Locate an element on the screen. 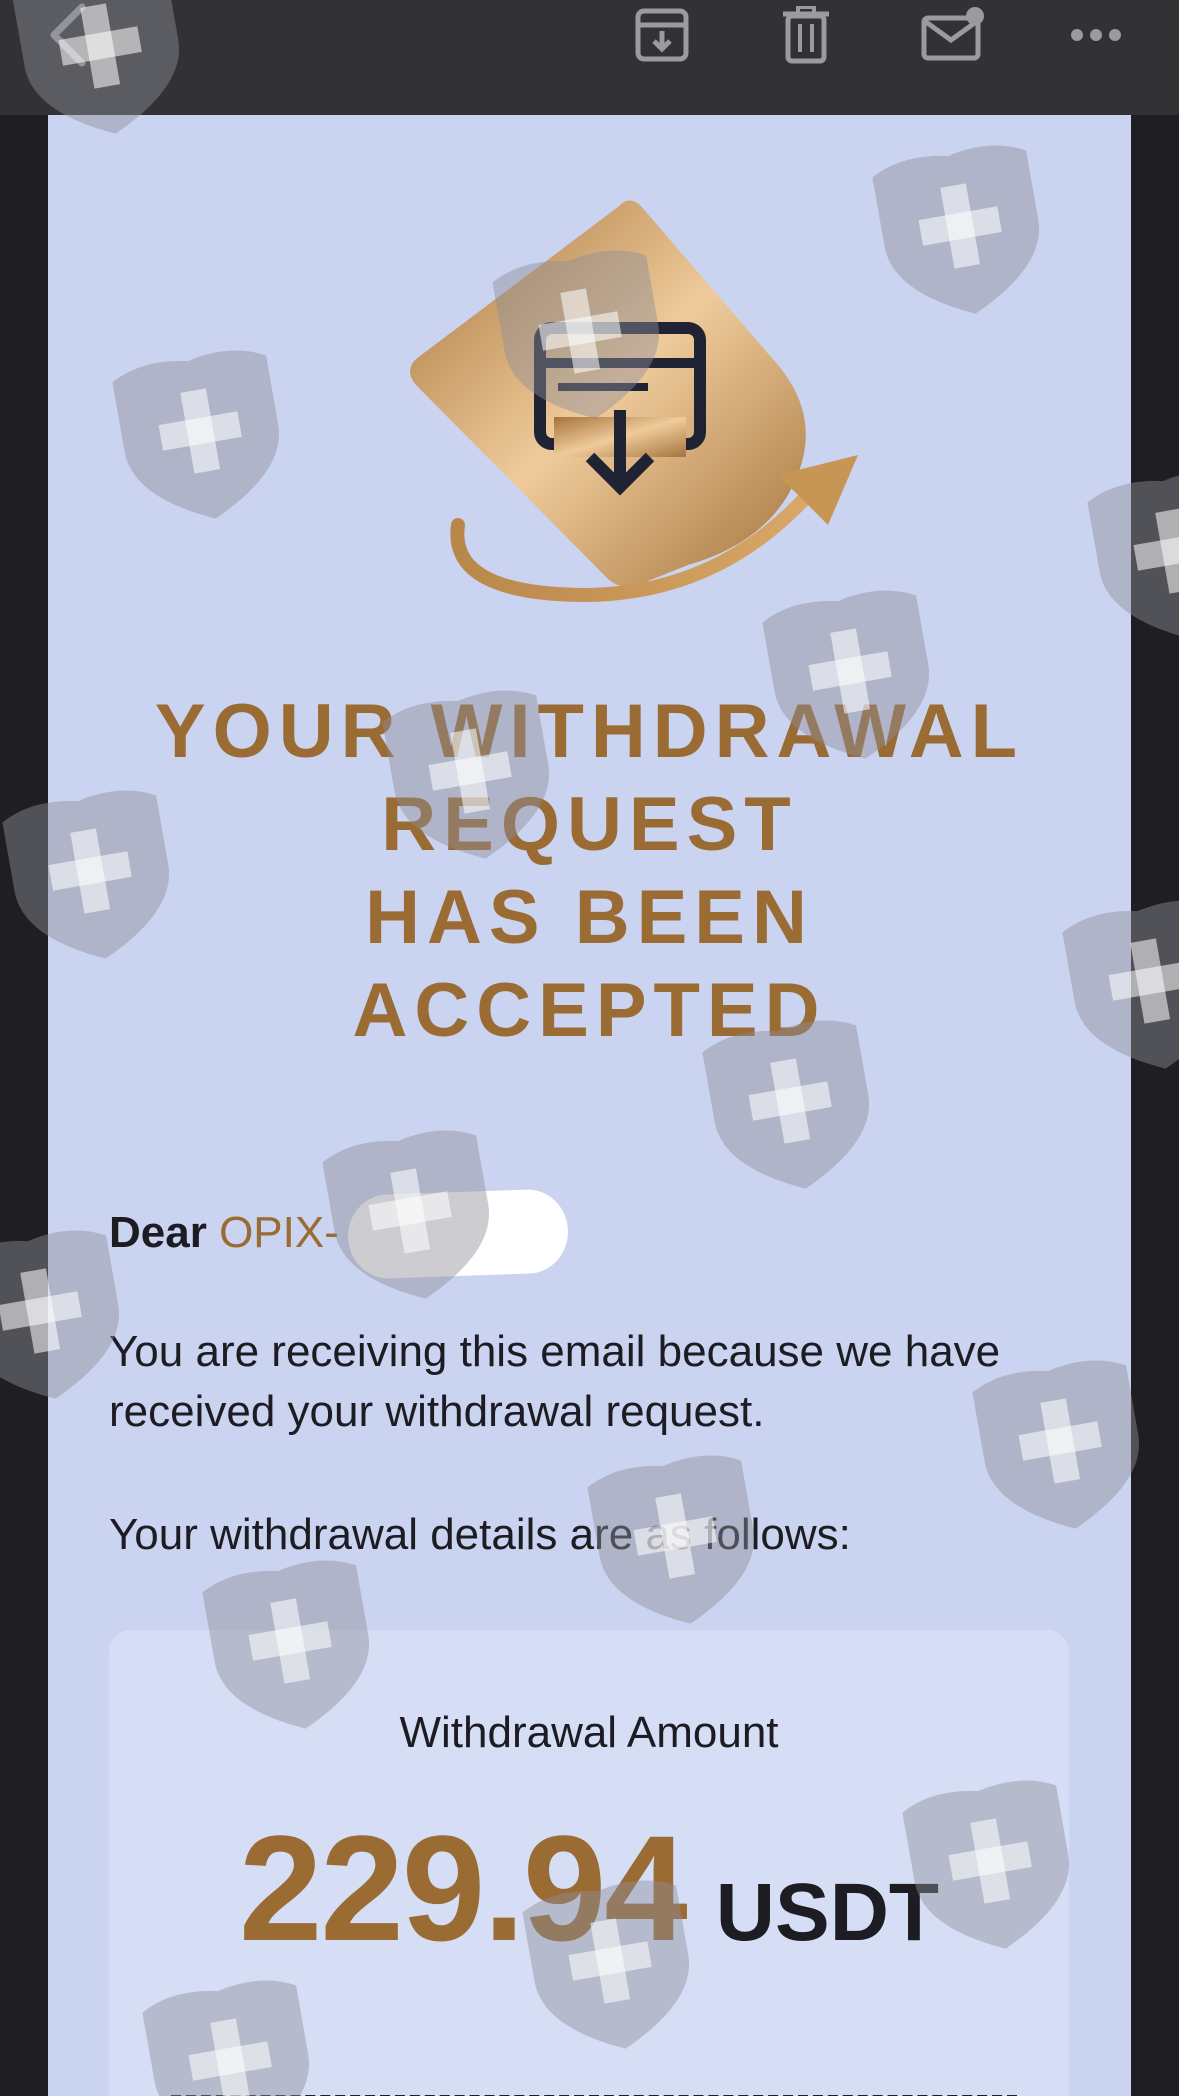  amount-row: 229.94 USDT is located at coordinates (589, 1888).